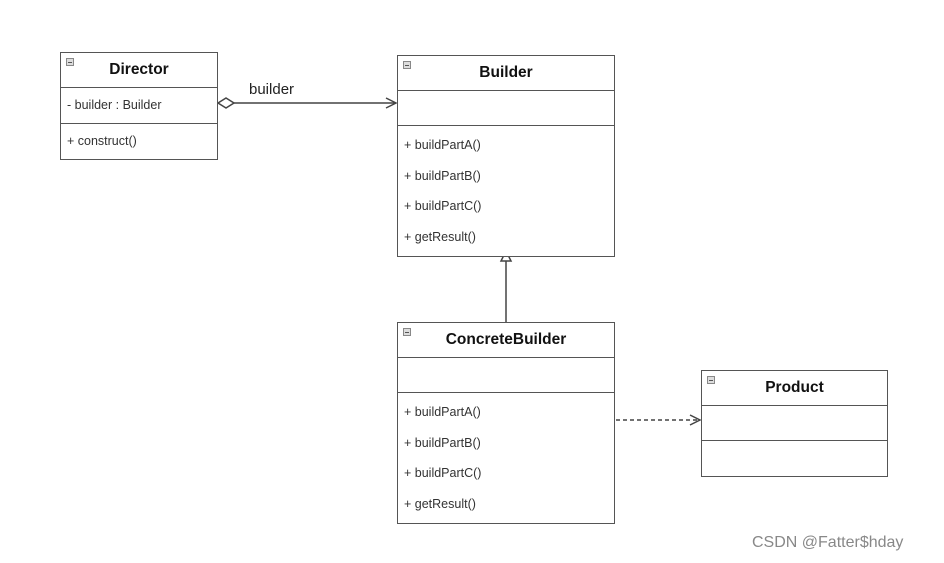 The height and width of the screenshot is (563, 944). What do you see at coordinates (828, 542) in the screenshot?
I see `watermark: CSDN @Fatter$hday` at bounding box center [828, 542].